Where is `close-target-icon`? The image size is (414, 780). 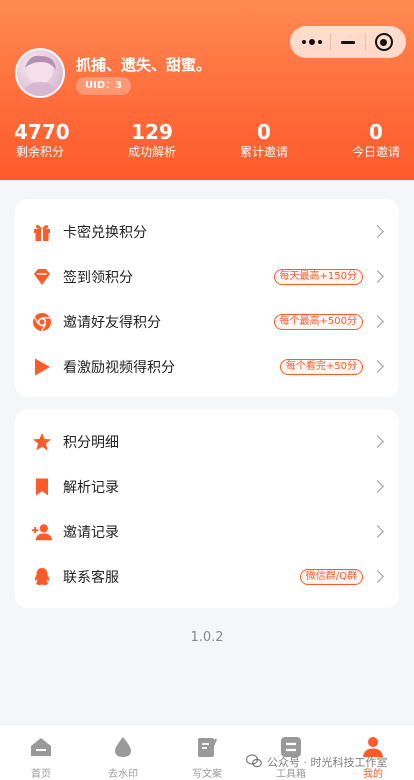 close-target-icon is located at coordinates (383, 42).